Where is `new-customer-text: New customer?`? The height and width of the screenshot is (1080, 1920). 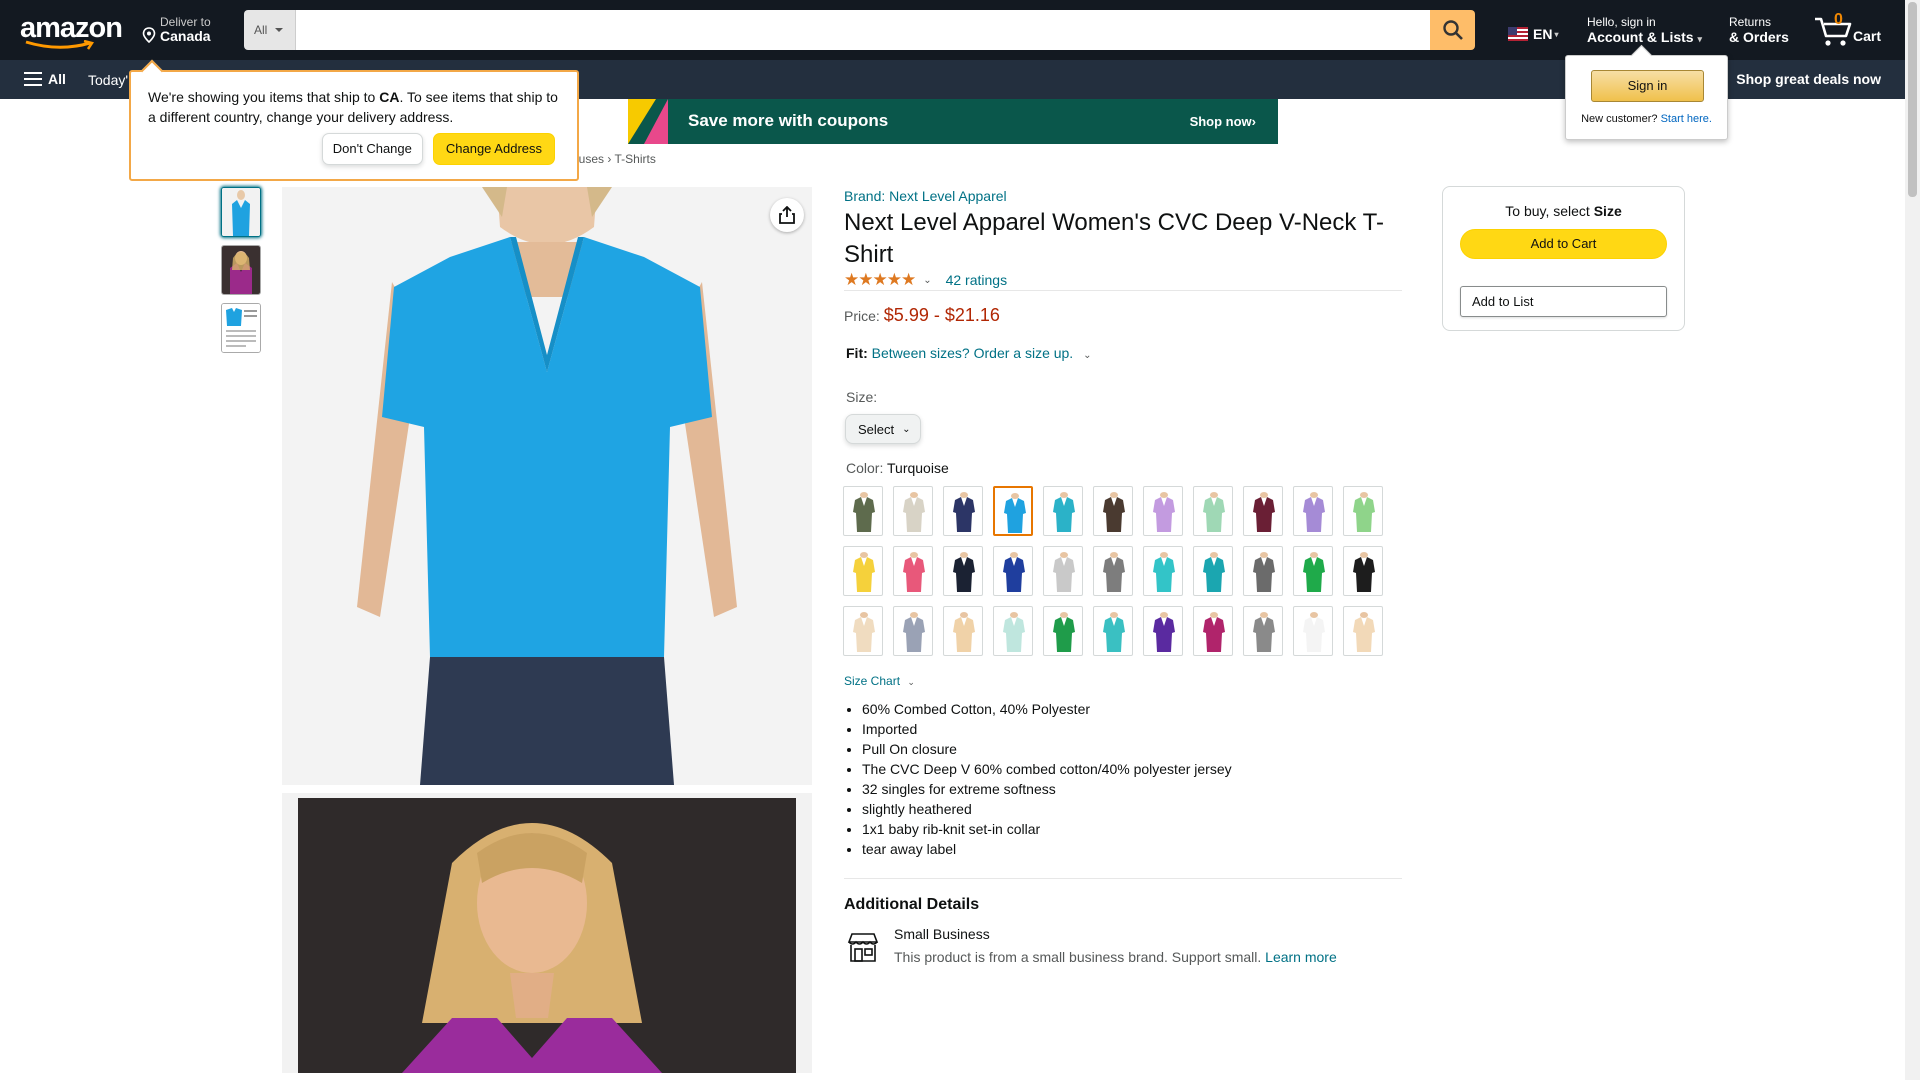
new-customer-text: New customer? is located at coordinates (1619, 119).